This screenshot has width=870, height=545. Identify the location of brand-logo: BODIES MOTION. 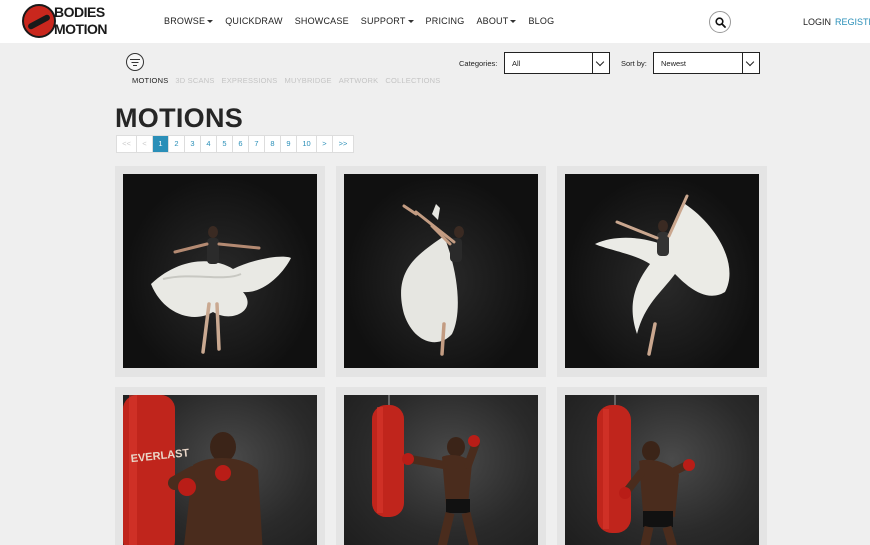
(65, 21).